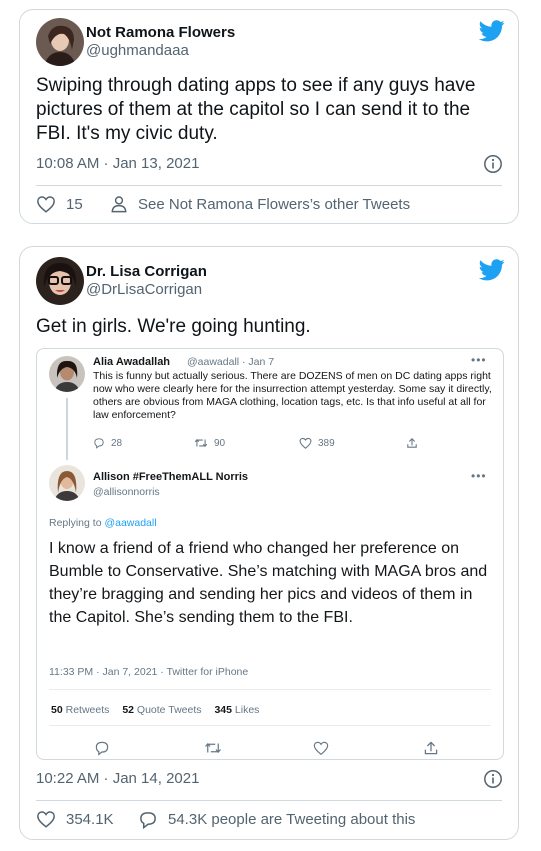 This screenshot has width=541, height=851. What do you see at coordinates (117, 163) in the screenshot?
I see `tweet-timestamp: 10:08 AM · Jan 13, 2021` at bounding box center [117, 163].